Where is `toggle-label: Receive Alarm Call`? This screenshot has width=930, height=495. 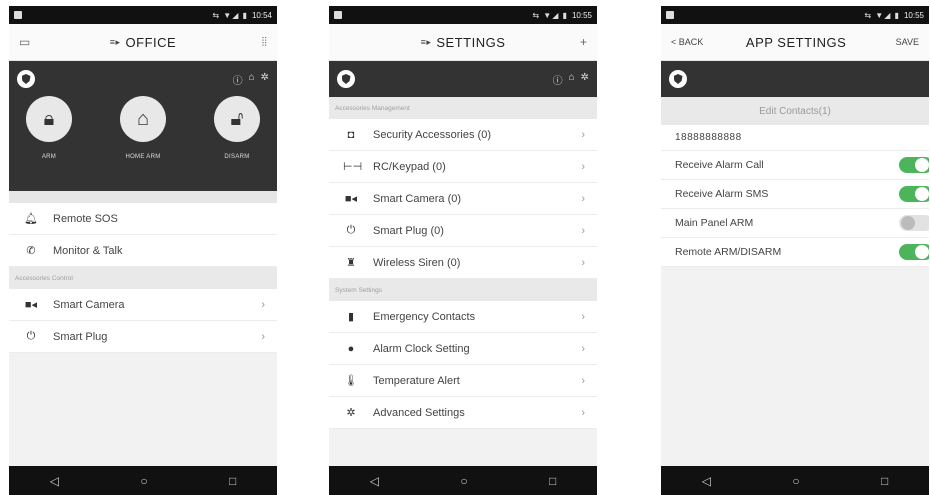 toggle-label: Receive Alarm Call is located at coordinates (719, 165).